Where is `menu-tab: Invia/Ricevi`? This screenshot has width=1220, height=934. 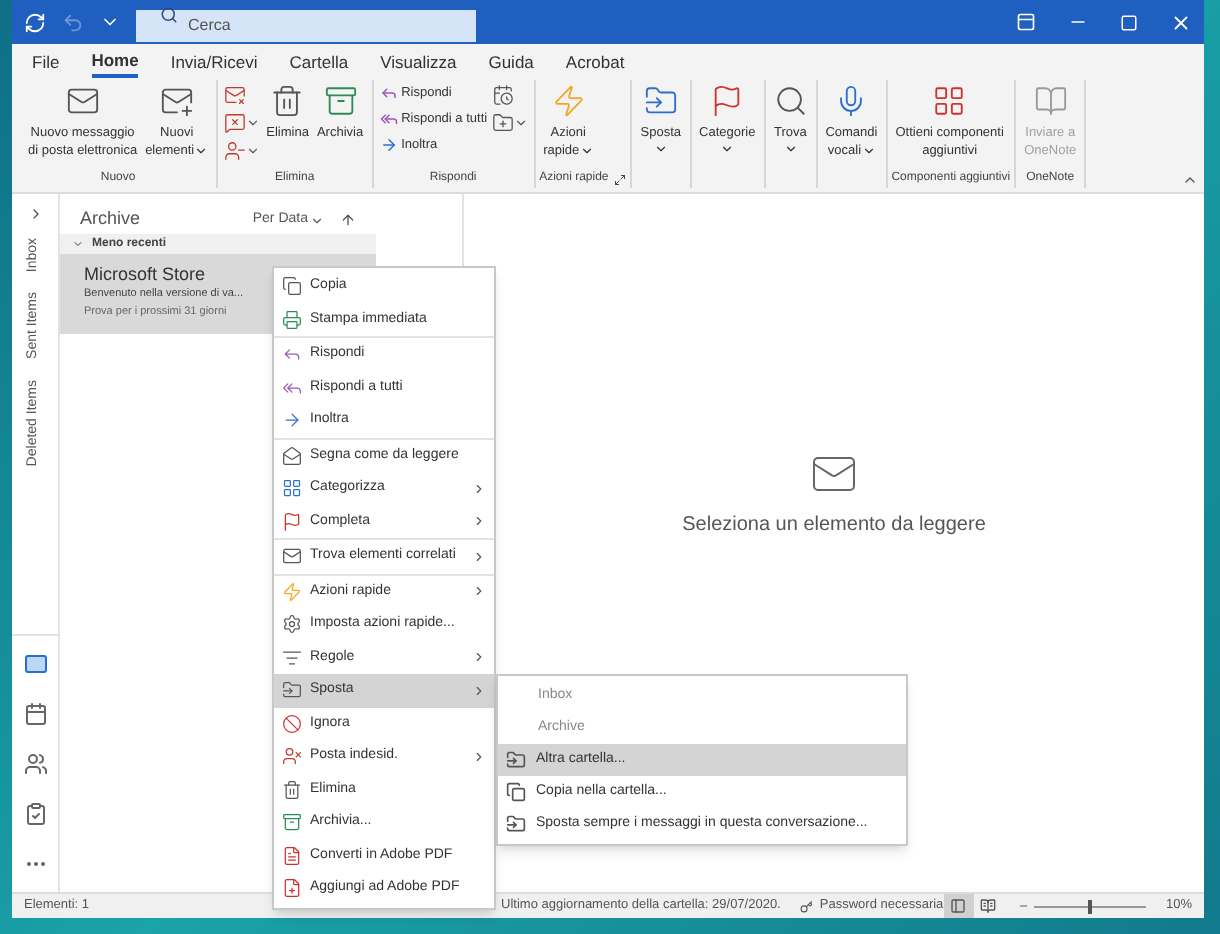 menu-tab: Invia/Ricevi is located at coordinates (214, 62).